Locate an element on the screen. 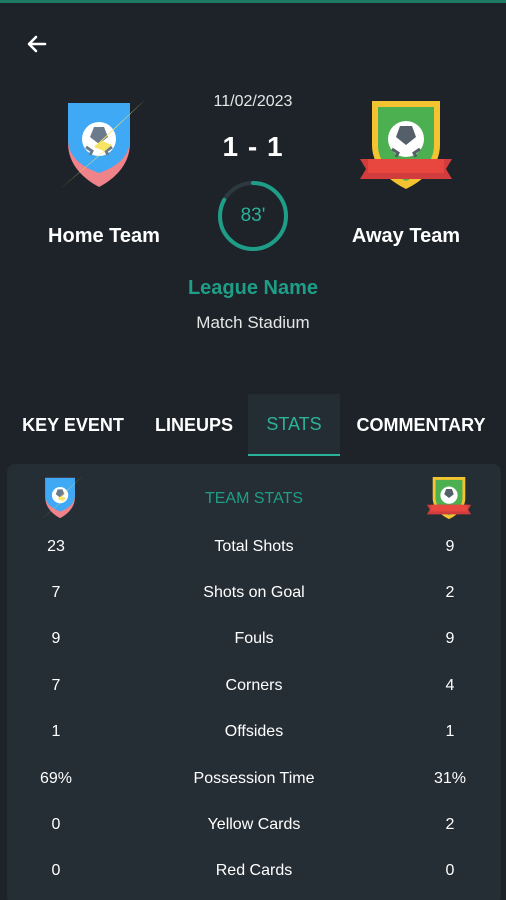 The image size is (506, 900). stat-row: 7 Shots on Goal 2 is located at coordinates (254, 593).